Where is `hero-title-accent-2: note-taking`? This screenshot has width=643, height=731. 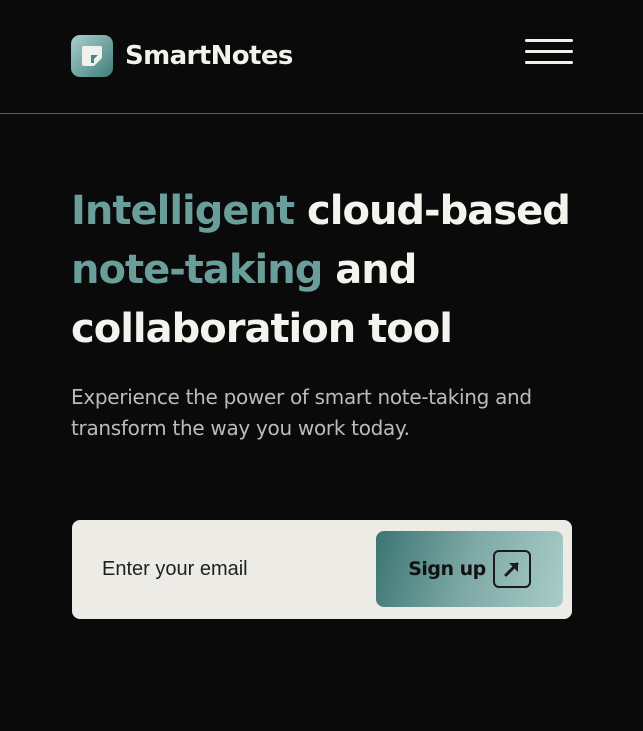 hero-title-accent-2: note-taking is located at coordinates (197, 270).